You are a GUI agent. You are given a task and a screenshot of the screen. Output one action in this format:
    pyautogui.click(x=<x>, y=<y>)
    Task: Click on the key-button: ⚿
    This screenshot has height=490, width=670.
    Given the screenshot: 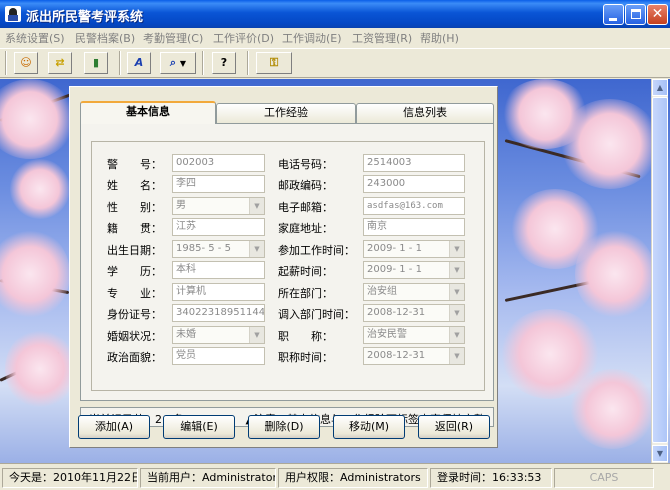 What is the action you would take?
    pyautogui.click(x=274, y=63)
    